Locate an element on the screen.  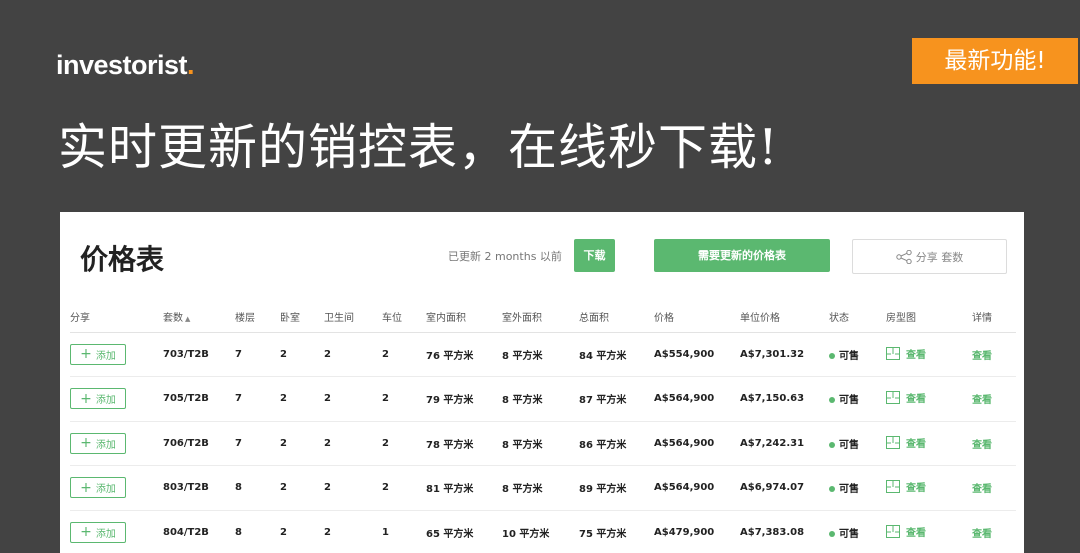
col-header-unit-label: 套数 is located at coordinates (173, 319).